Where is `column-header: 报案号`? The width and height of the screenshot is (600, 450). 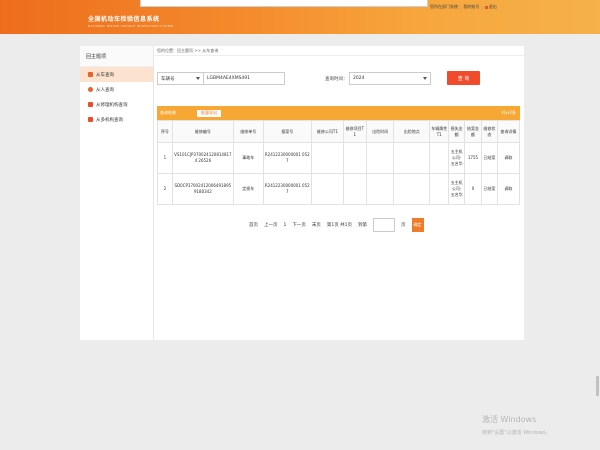 column-header: 报案号 is located at coordinates (287, 131).